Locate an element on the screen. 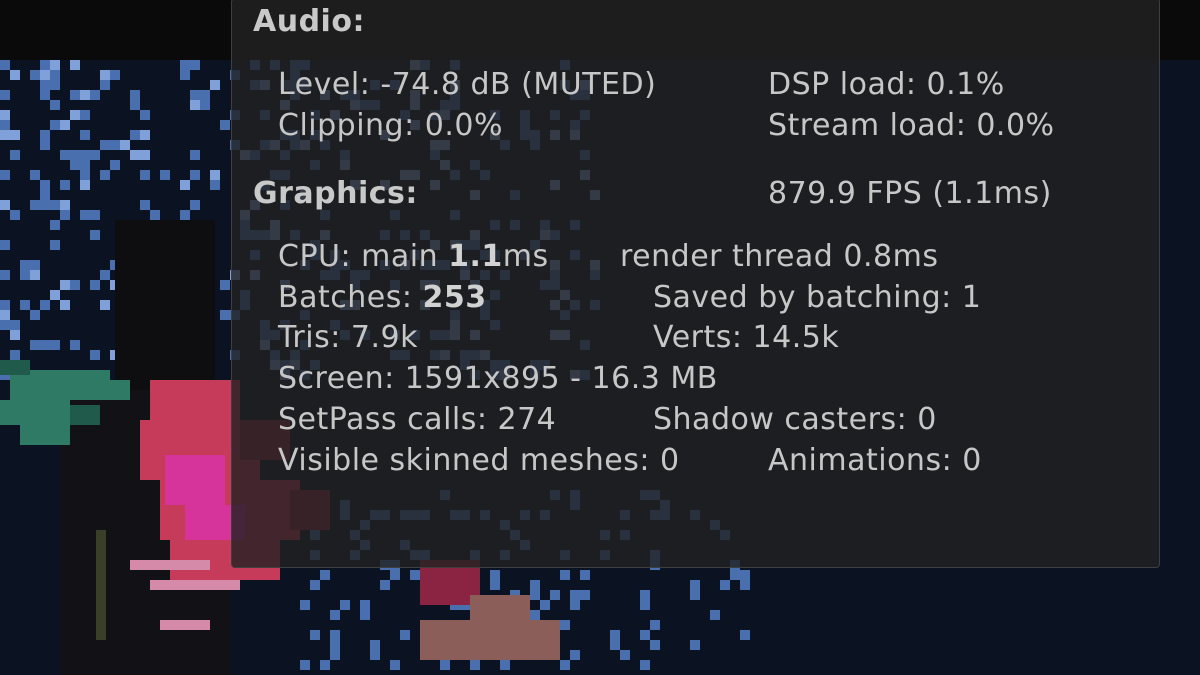  graphics-saved-by-batching: Saved by batching: 1 is located at coordinates (817, 297).